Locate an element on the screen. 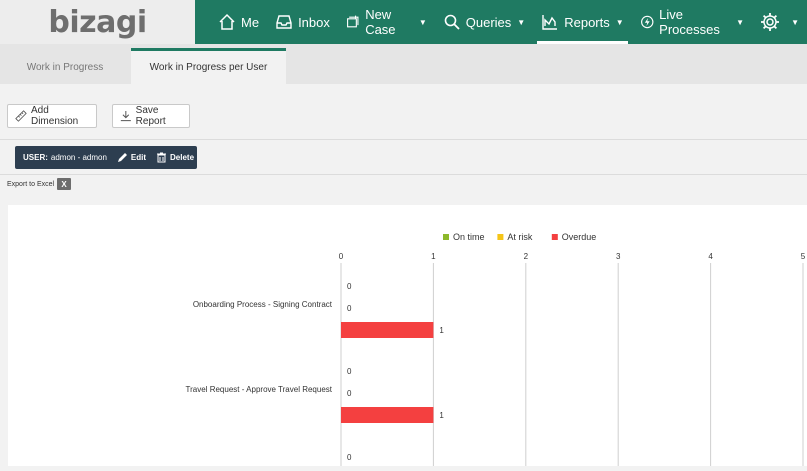 This screenshot has width=807, height=471. save-report-label: Save Report is located at coordinates (150, 116).